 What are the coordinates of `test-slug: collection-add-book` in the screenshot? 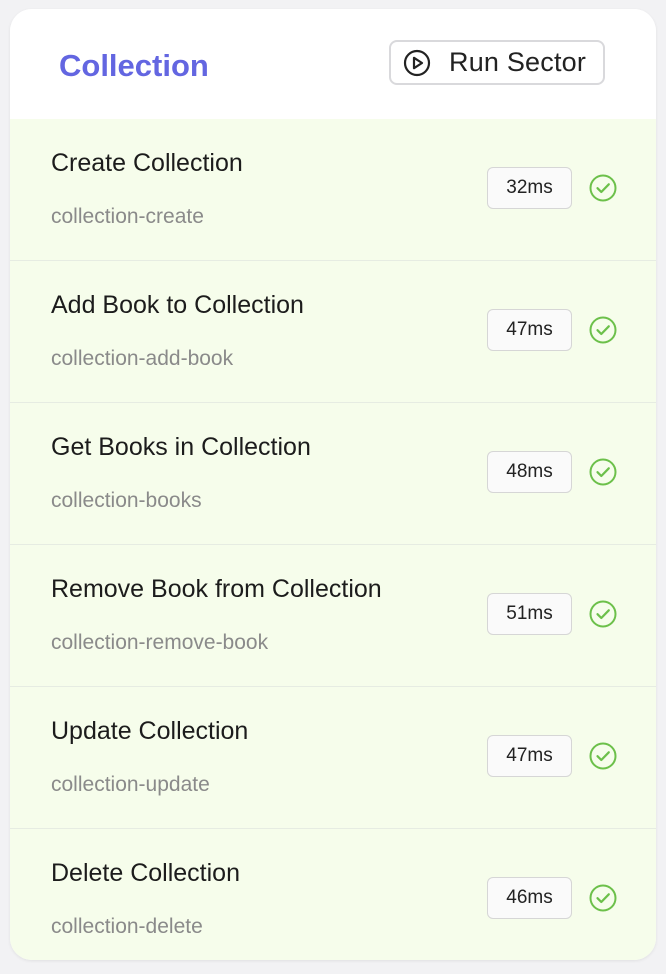 It's located at (142, 358).